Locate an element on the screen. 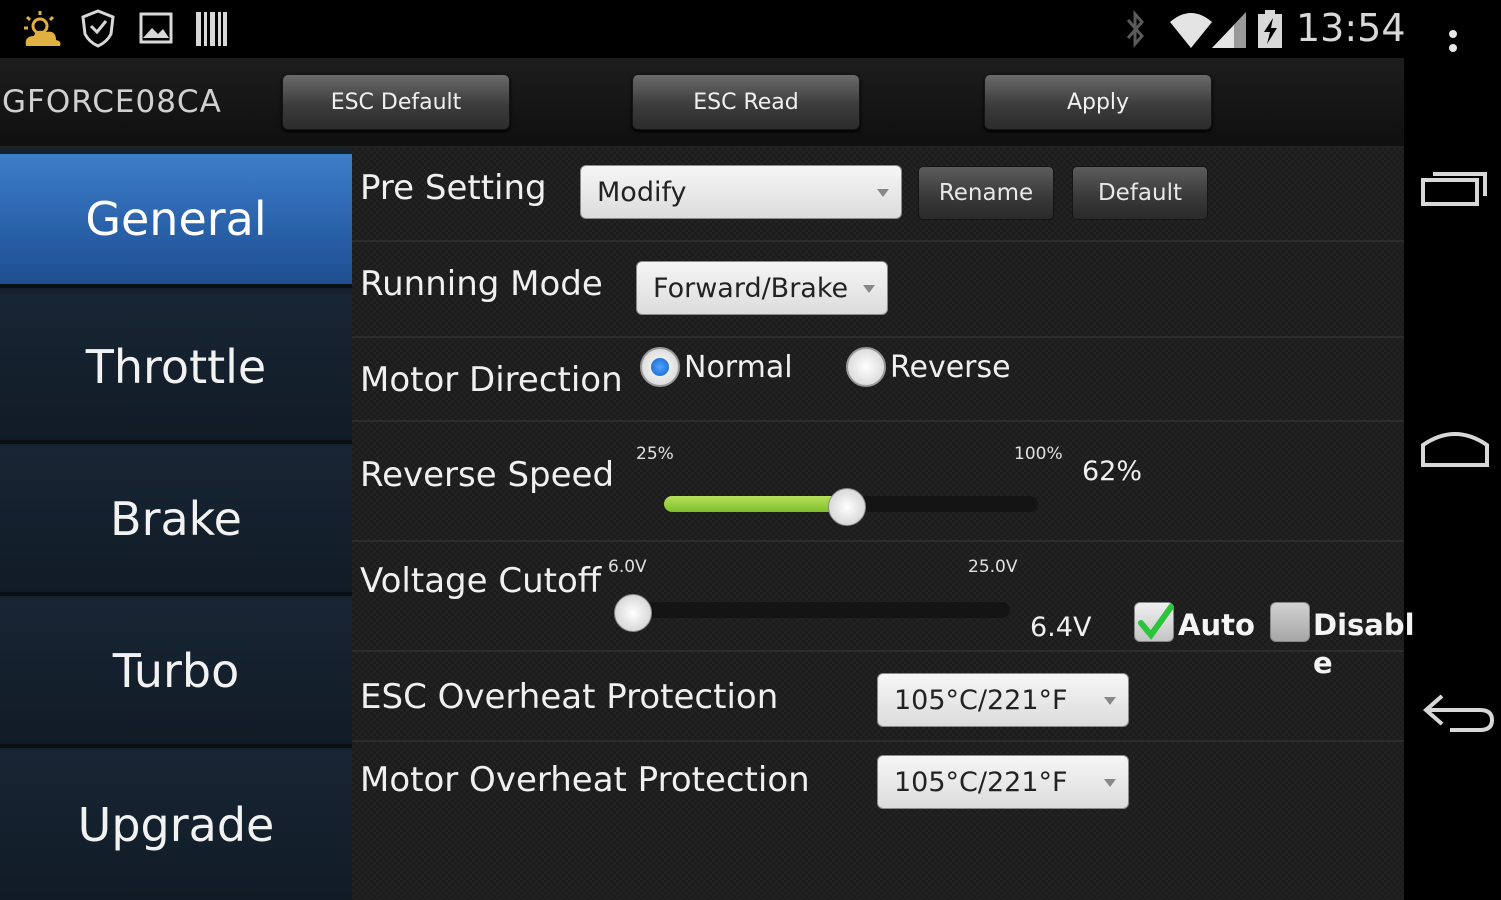 Image resolution: width=1501 pixels, height=900 pixels. sidebar-item-upgrade: Upgrade is located at coordinates (176, 825).